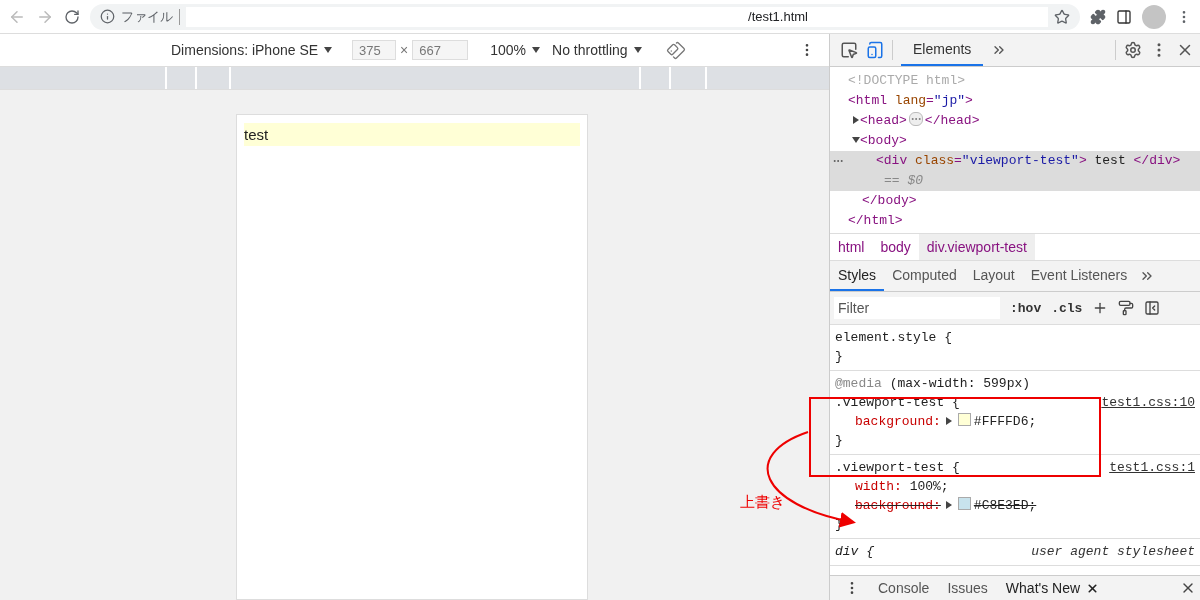 The image size is (1200, 600). What do you see at coordinates (879, 120) in the screenshot?
I see `tag-open: <head` at bounding box center [879, 120].